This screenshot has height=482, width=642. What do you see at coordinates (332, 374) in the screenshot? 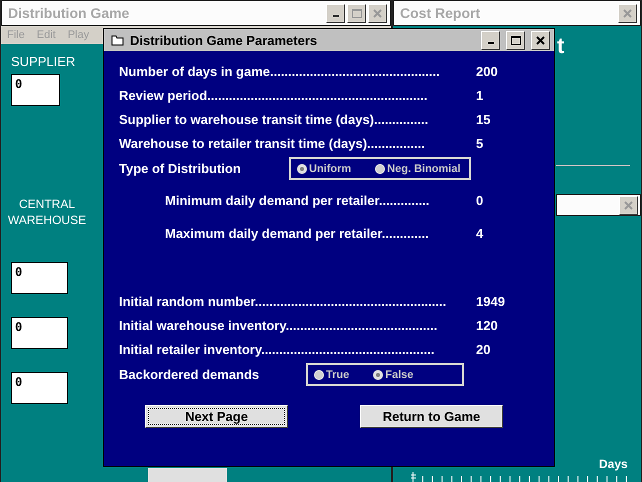
I see `radio-option: True` at bounding box center [332, 374].